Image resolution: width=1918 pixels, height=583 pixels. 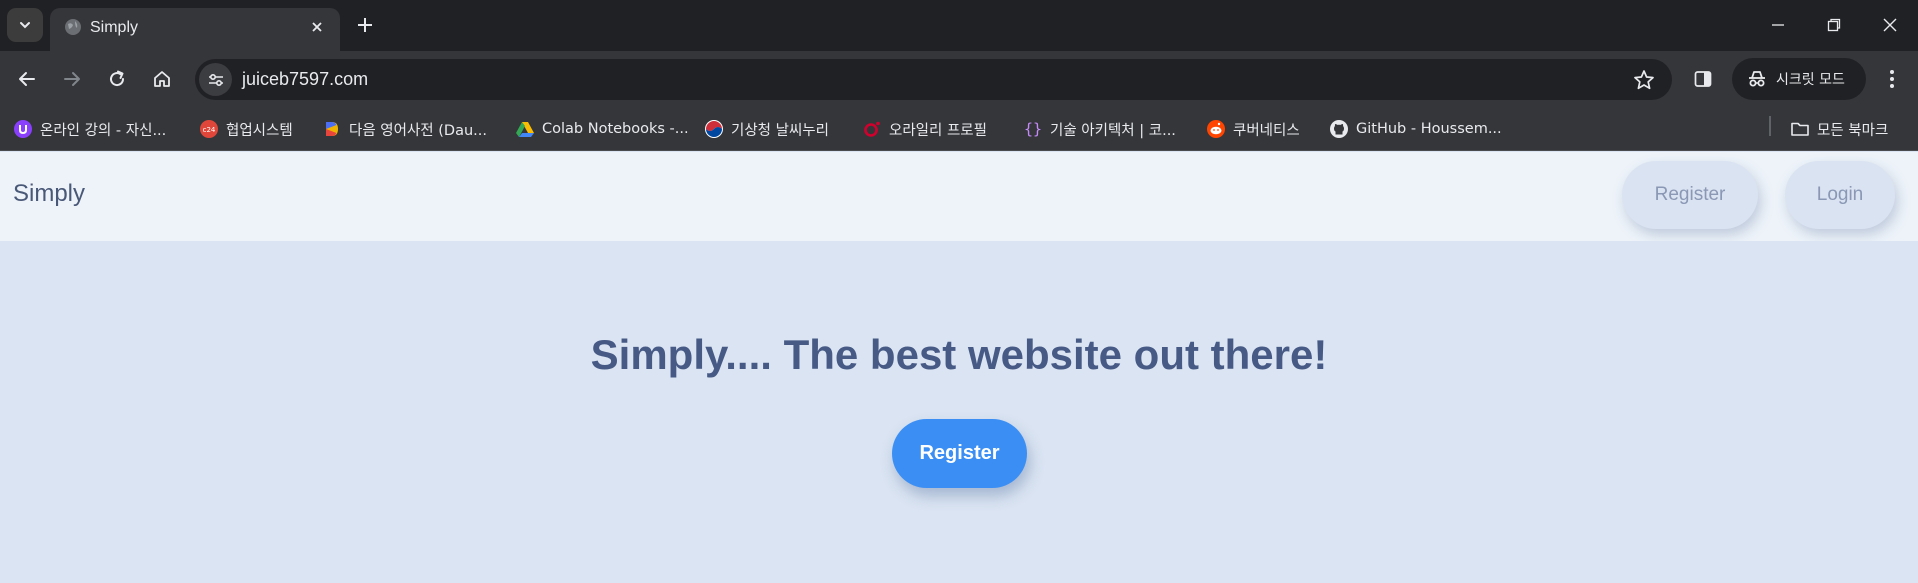 What do you see at coordinates (114, 27) in the screenshot?
I see `tab-title: Simply` at bounding box center [114, 27].